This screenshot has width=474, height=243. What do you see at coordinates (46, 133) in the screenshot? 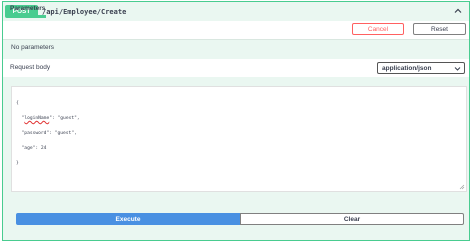
I see `editor-line: "password": "guest",` at bounding box center [46, 133].